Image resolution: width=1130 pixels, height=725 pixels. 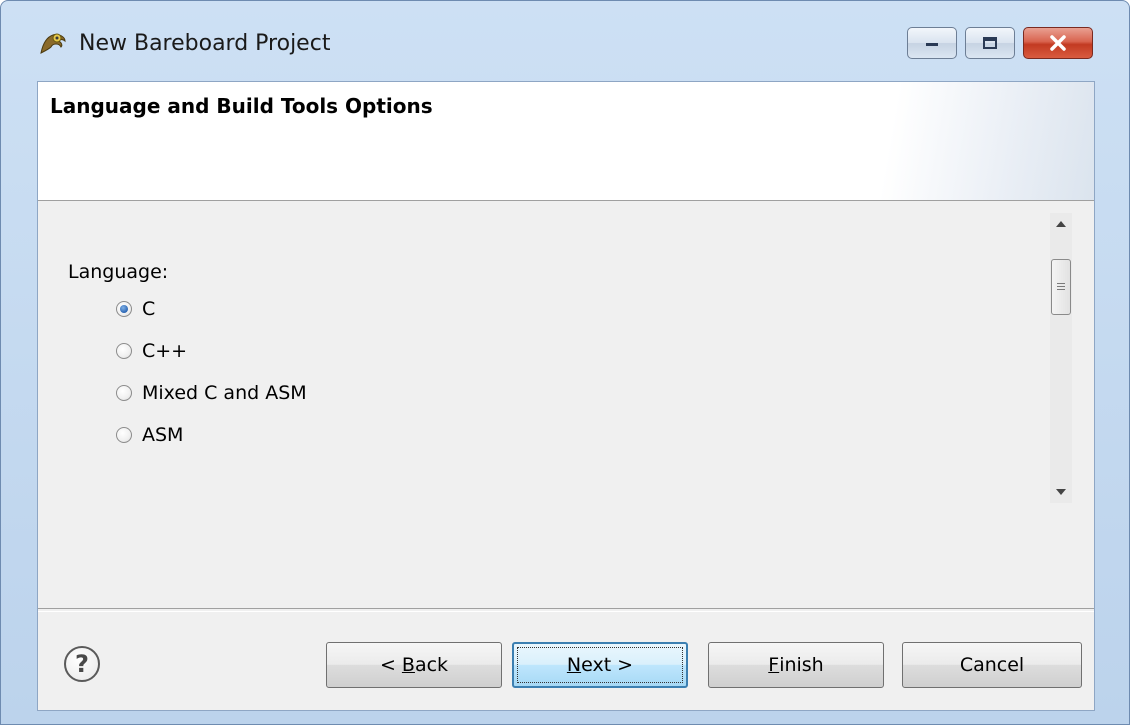 What do you see at coordinates (1061, 358) in the screenshot?
I see `vertical-scrollbar` at bounding box center [1061, 358].